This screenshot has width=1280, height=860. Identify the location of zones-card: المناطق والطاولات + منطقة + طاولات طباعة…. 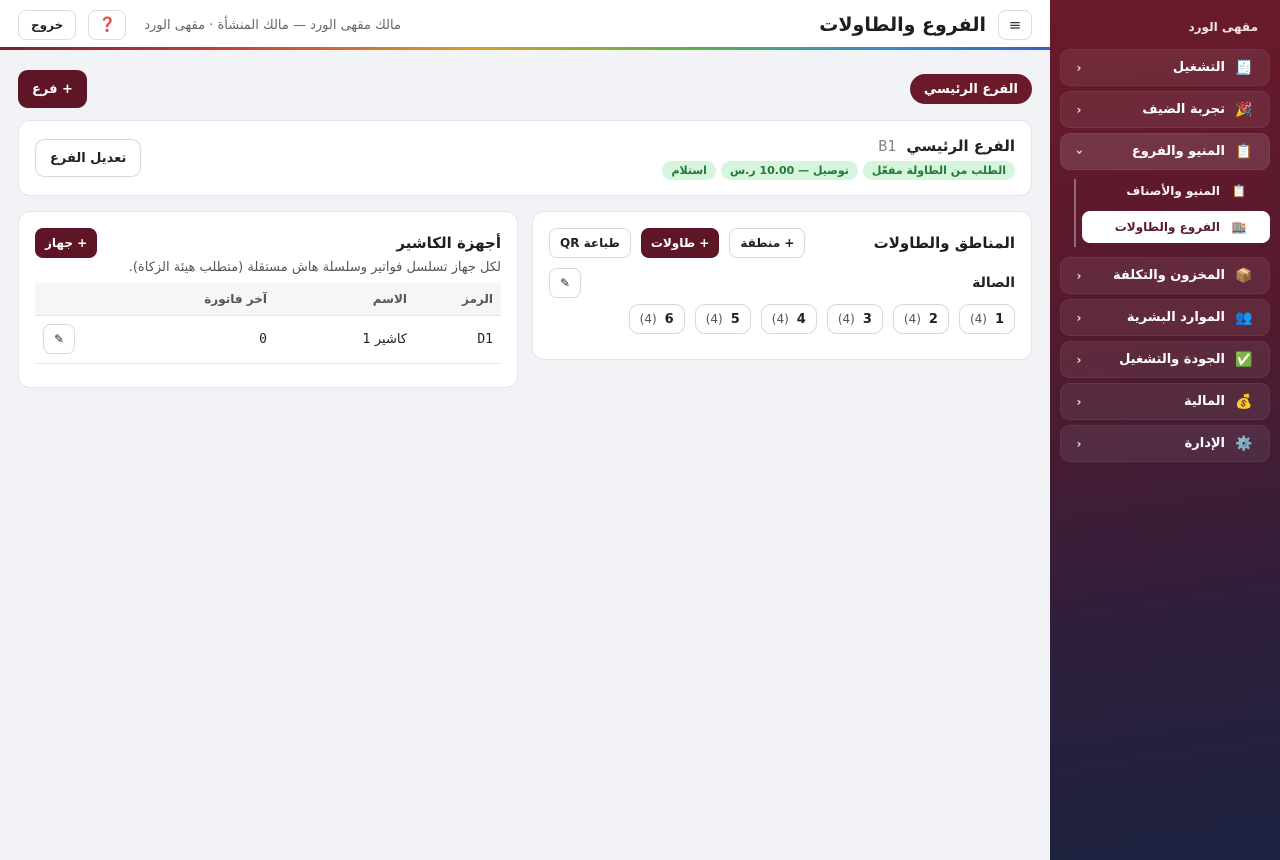
(782, 285).